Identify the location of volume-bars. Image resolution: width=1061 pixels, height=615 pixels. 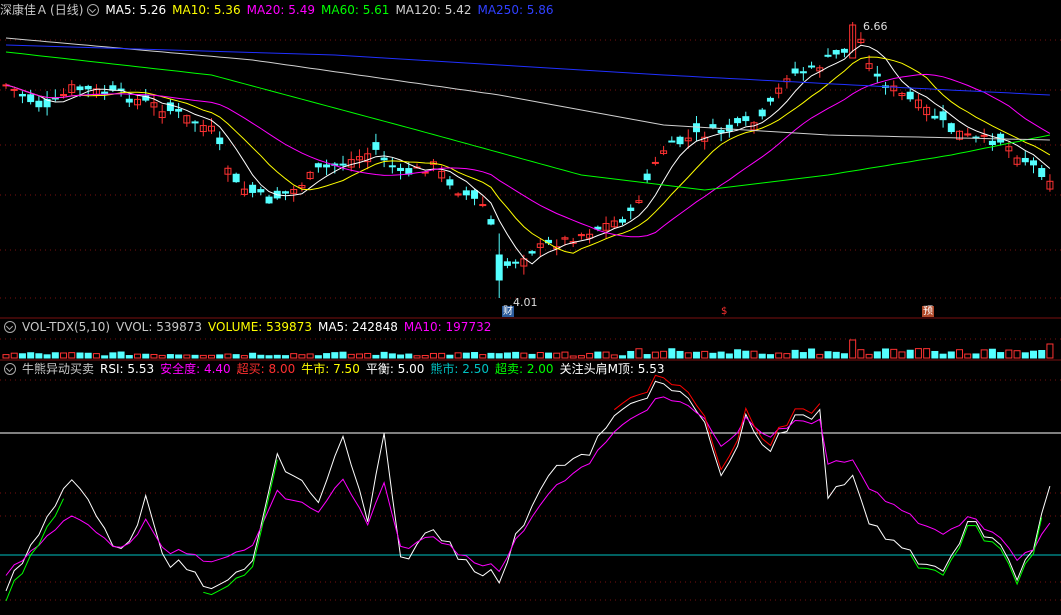
(528, 349).